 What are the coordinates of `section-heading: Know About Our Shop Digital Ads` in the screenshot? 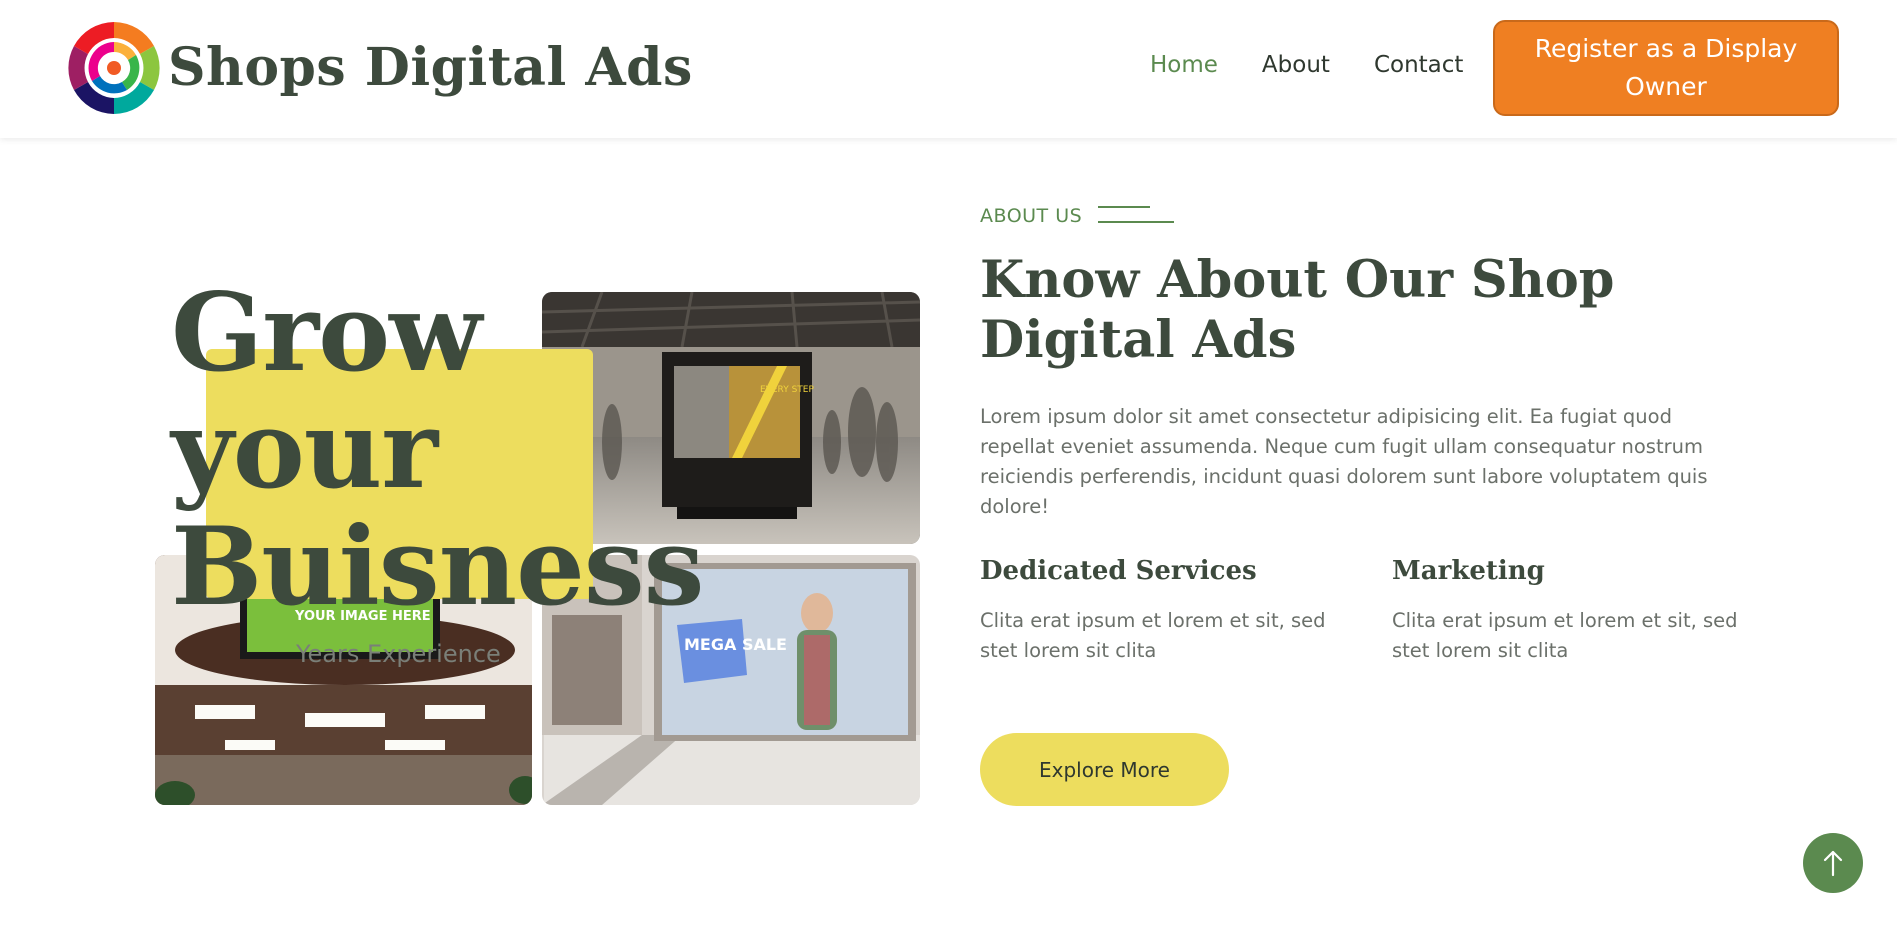 It's located at (1297, 310).